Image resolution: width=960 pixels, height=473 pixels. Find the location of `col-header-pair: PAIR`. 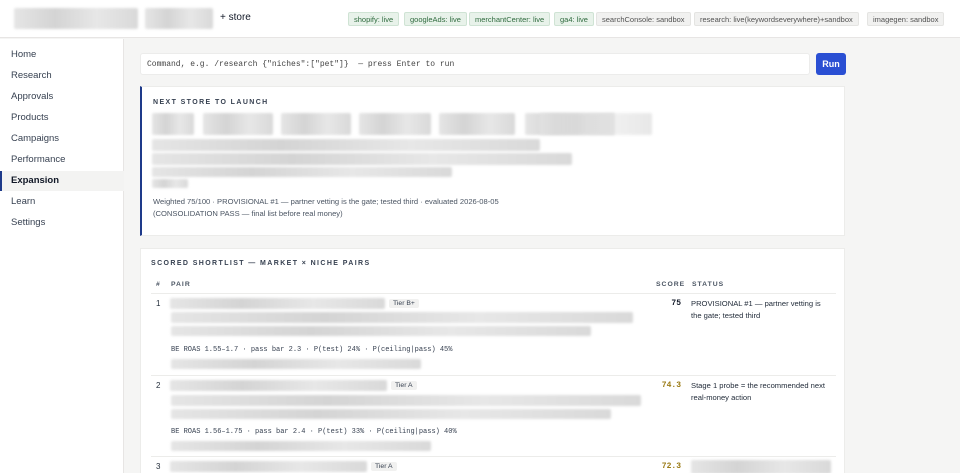

col-header-pair: PAIR is located at coordinates (181, 284).